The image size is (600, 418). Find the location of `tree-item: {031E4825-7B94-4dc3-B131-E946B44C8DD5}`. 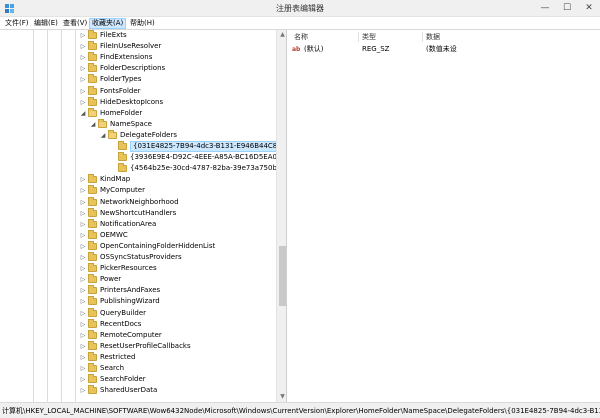

tree-item: {031E4825-7B94-4dc3-B131-E946B44C8DD5} is located at coordinates (143, 146).